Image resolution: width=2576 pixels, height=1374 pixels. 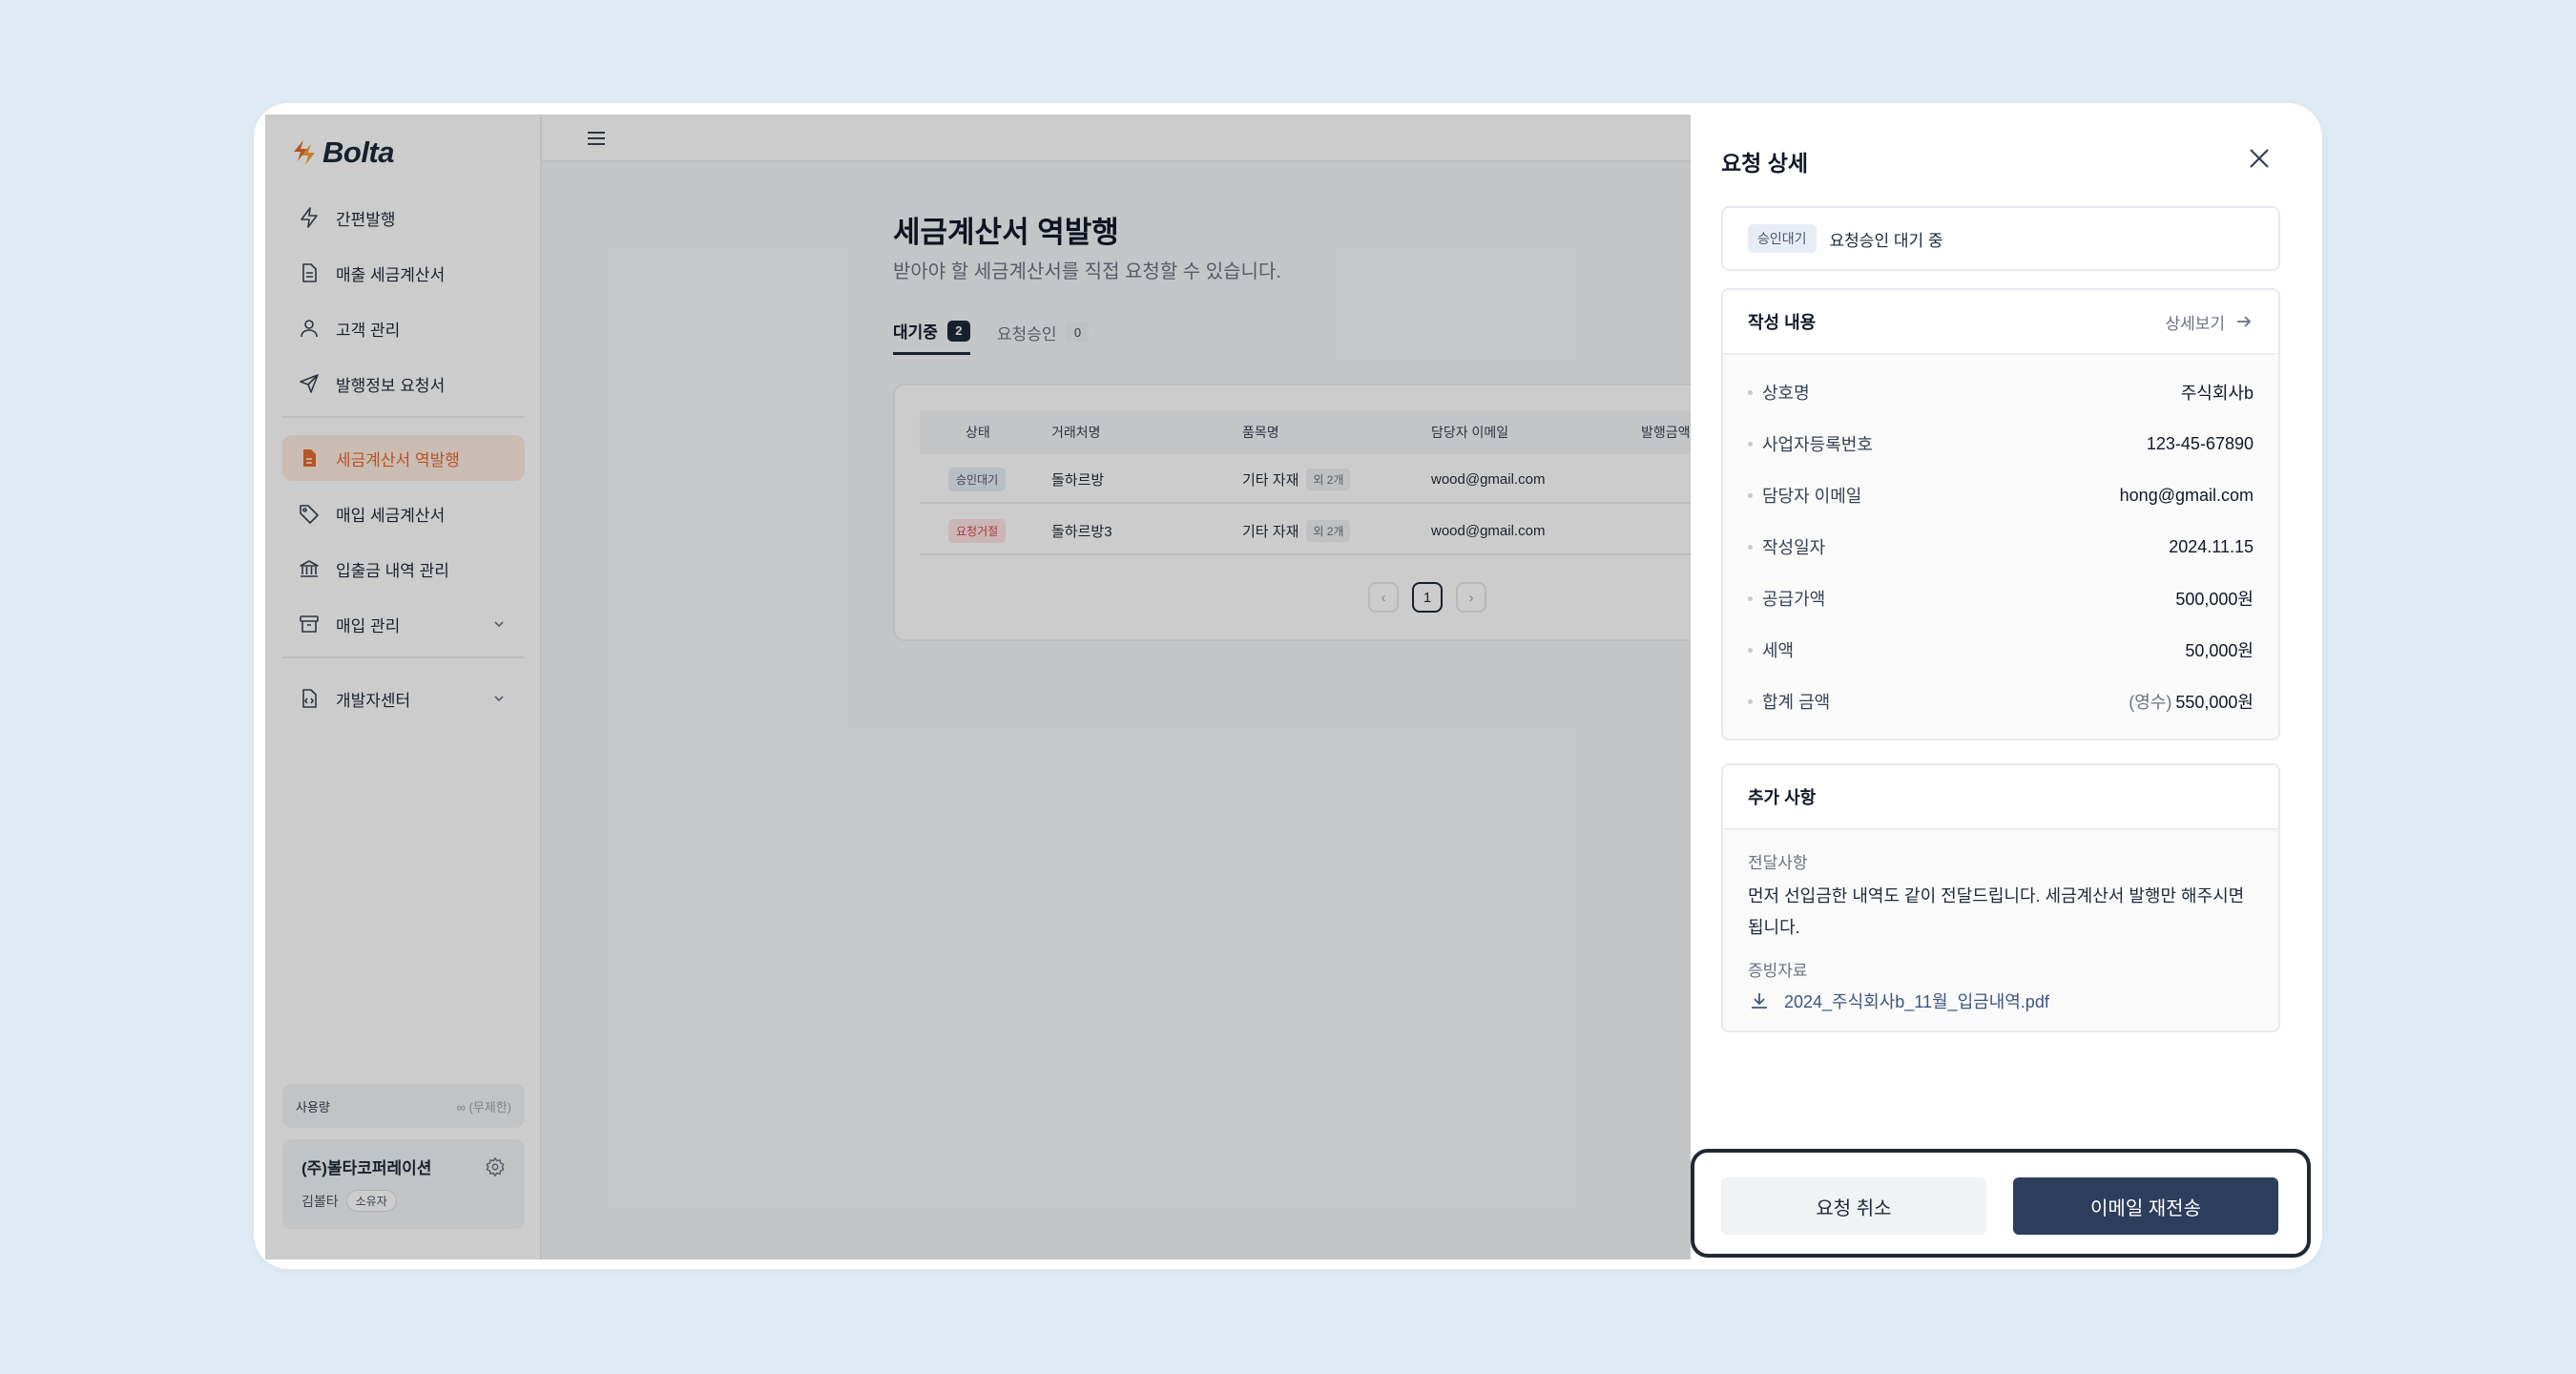 I want to click on field-row: 상호명 주식회사b, so click(x=2001, y=392).